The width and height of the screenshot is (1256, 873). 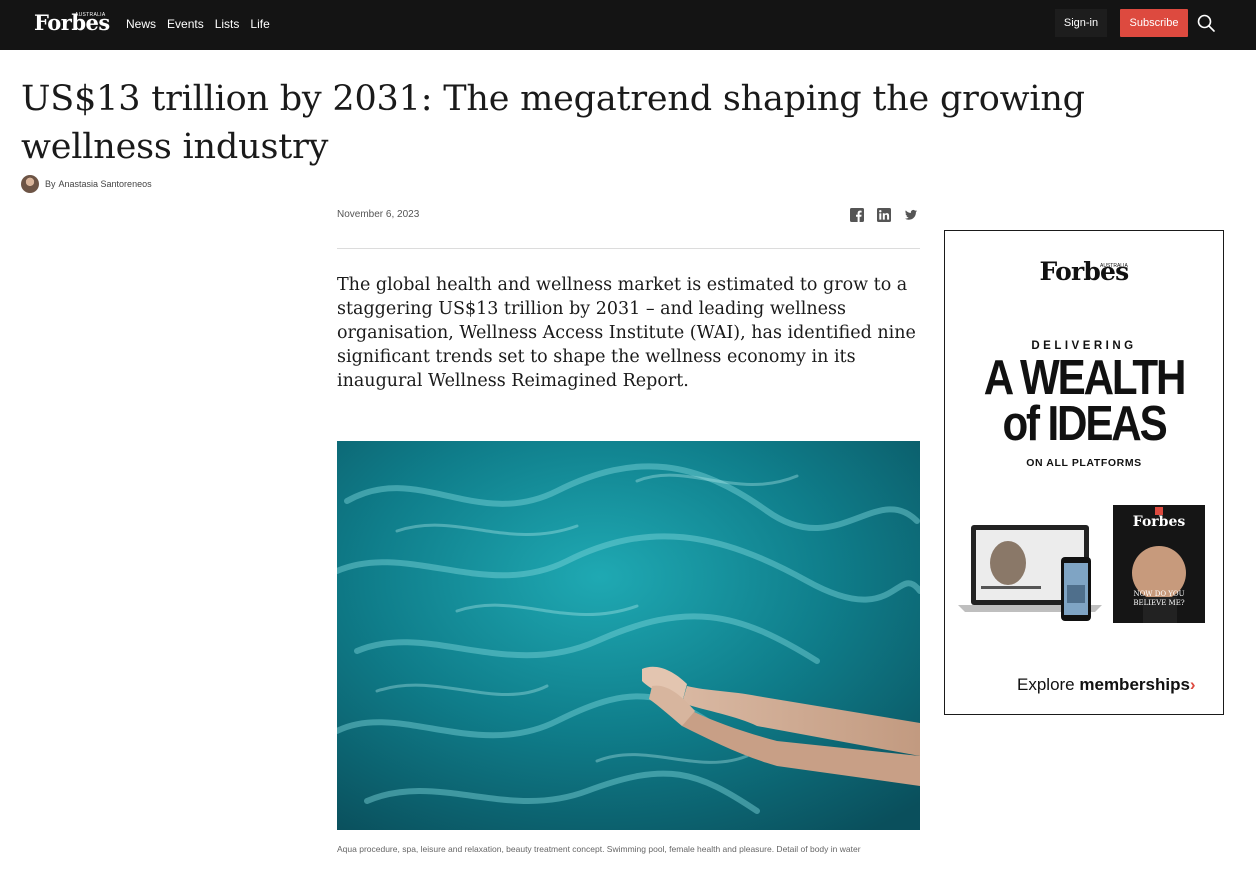 I want to click on chevron-right-icon: ›, so click(x=1192, y=684).